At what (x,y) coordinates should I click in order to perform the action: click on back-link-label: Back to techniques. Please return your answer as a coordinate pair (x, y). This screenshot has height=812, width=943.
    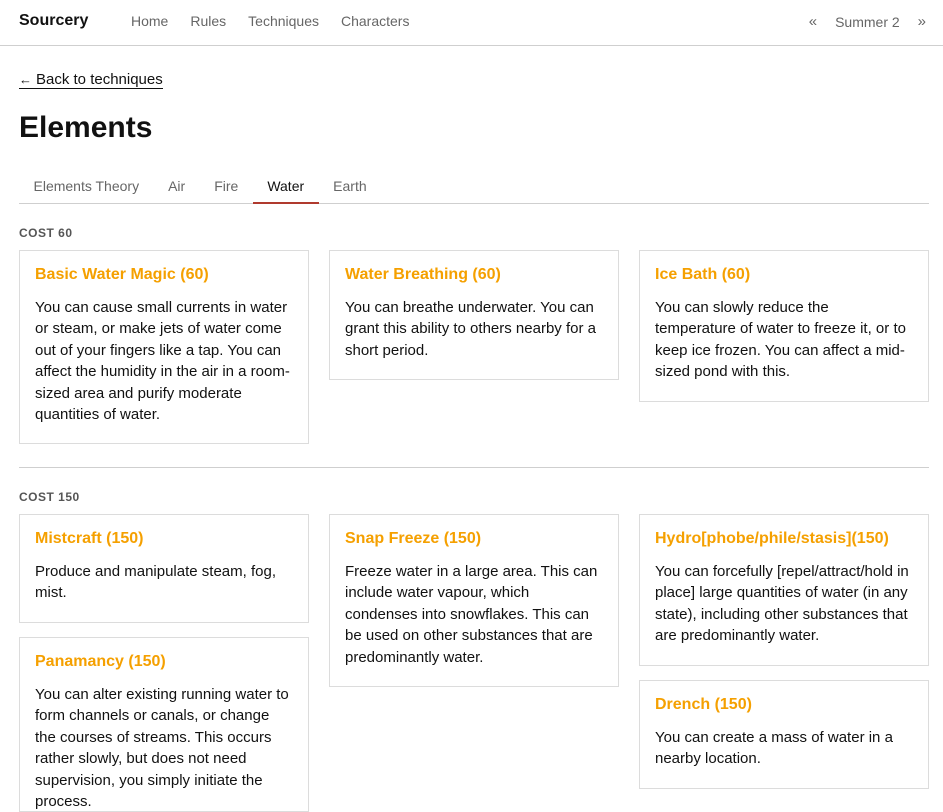
    Looking at the image, I should click on (99, 79).